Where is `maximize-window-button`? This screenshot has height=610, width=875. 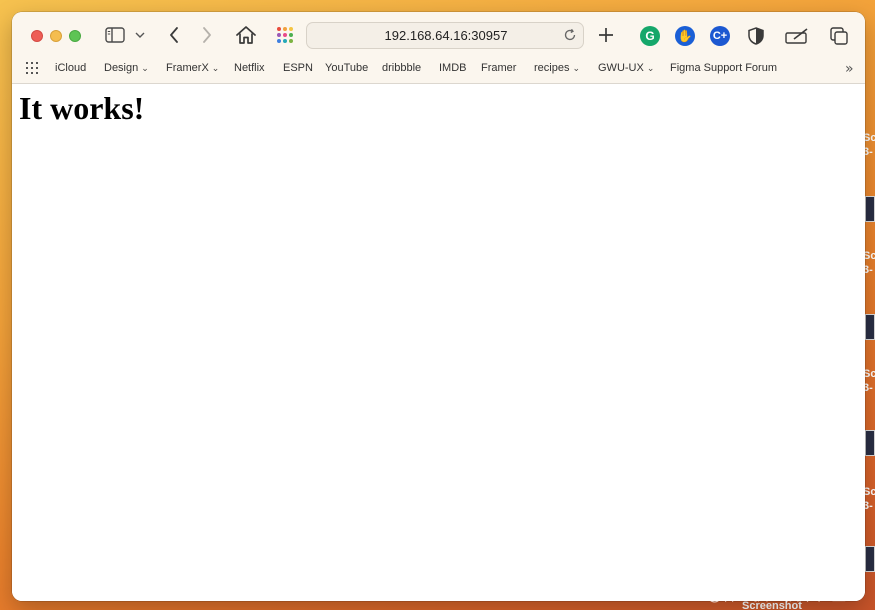
maximize-window-button is located at coordinates (75, 36).